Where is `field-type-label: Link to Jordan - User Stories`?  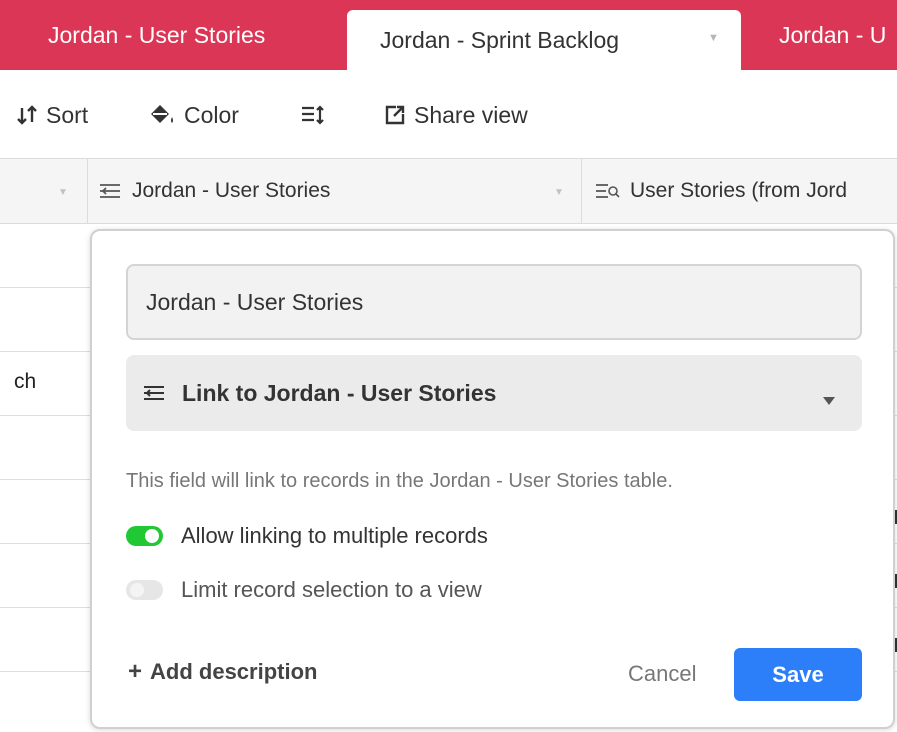
field-type-label: Link to Jordan - User Stories is located at coordinates (339, 392).